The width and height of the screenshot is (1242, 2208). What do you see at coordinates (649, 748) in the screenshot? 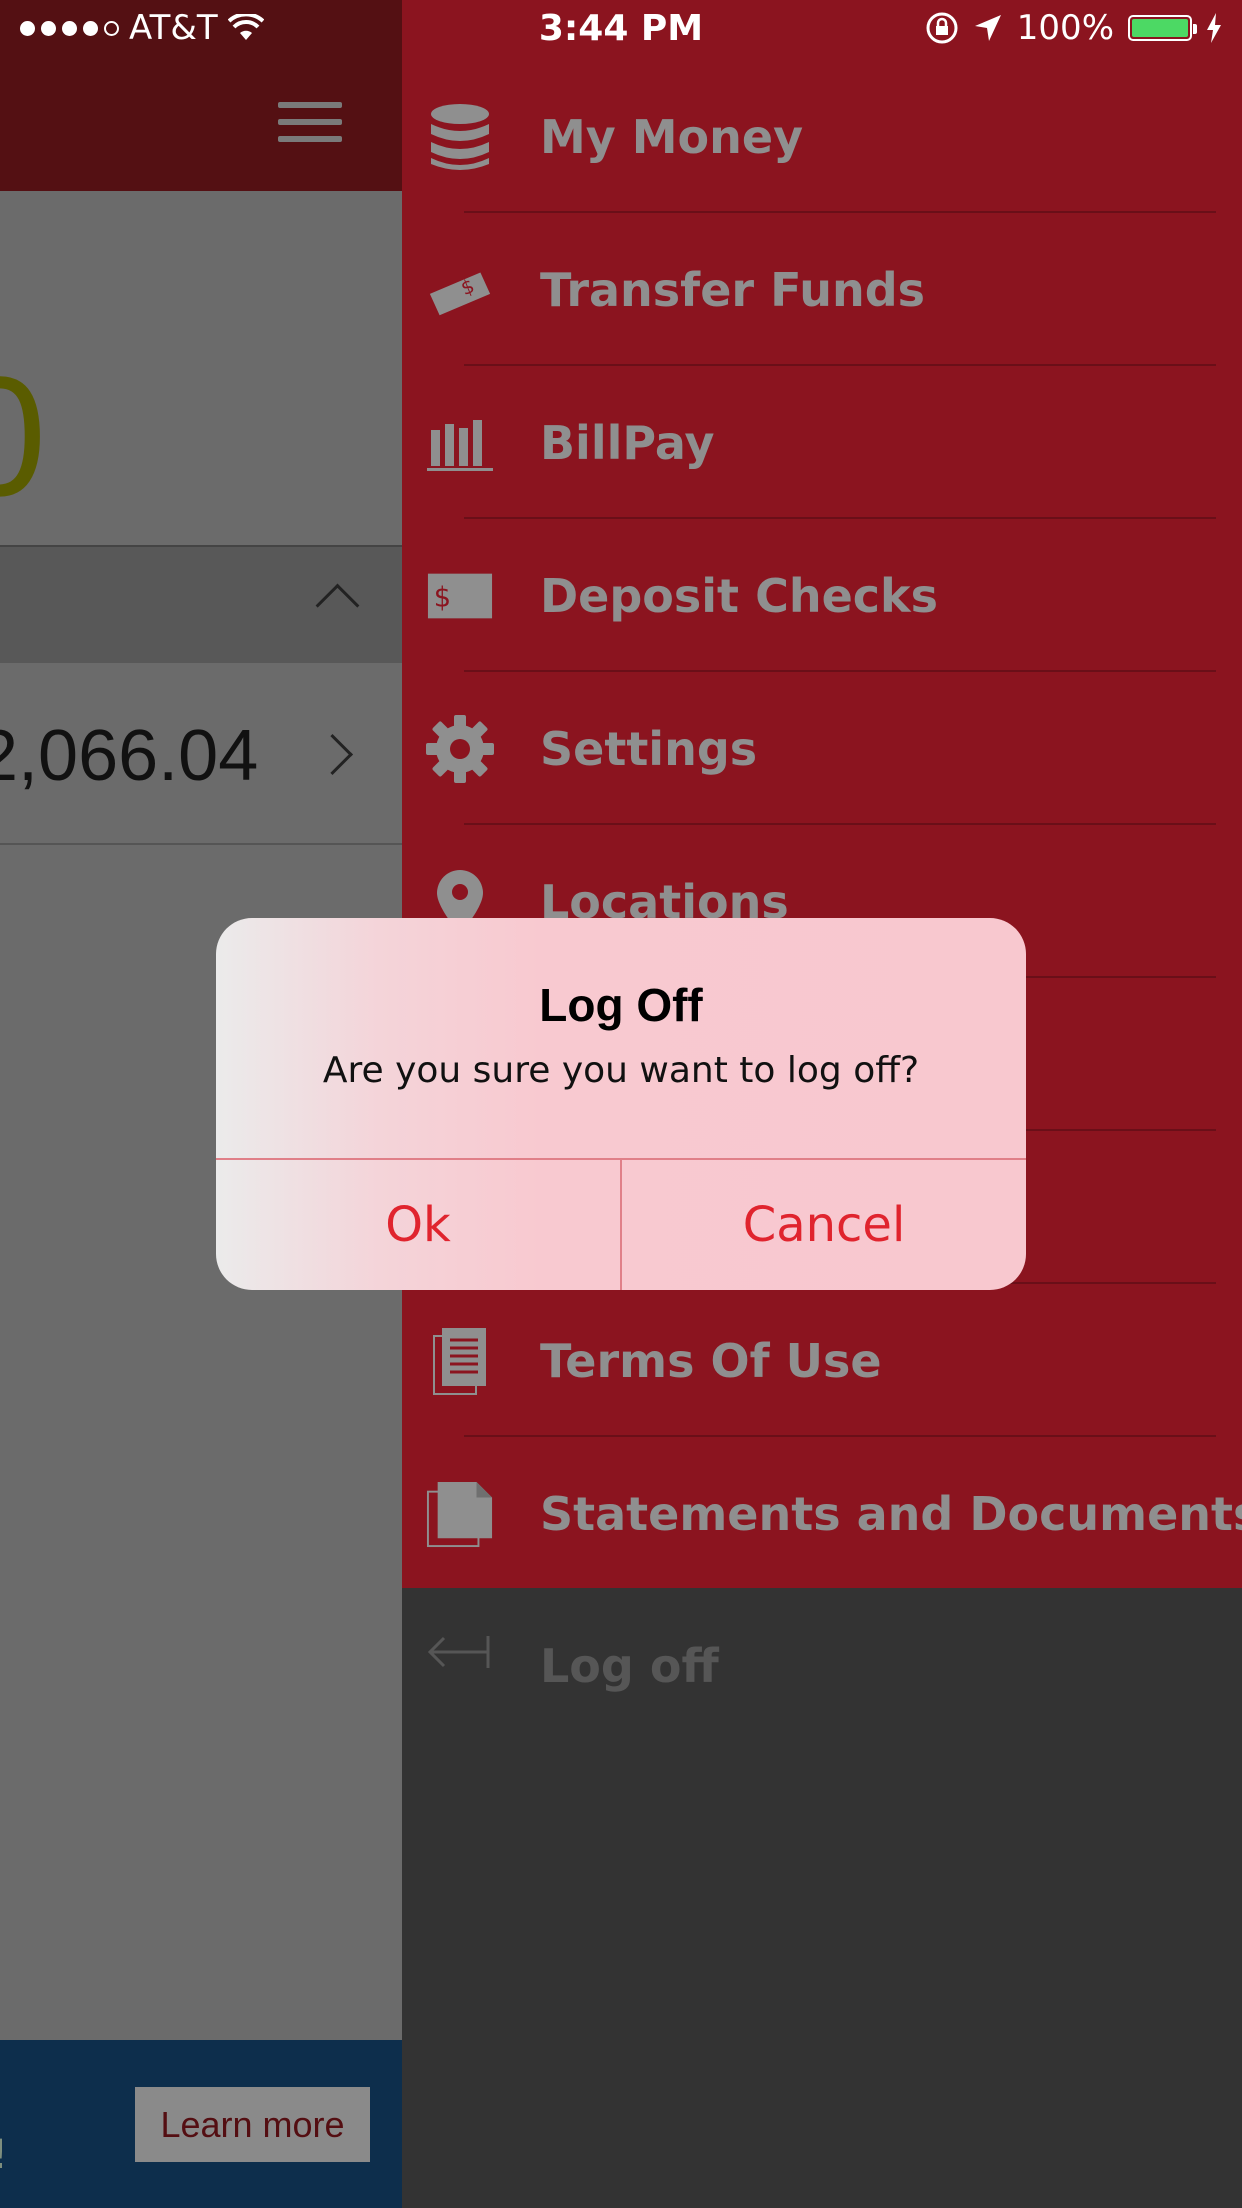
I see `menu-label: Settings` at bounding box center [649, 748].